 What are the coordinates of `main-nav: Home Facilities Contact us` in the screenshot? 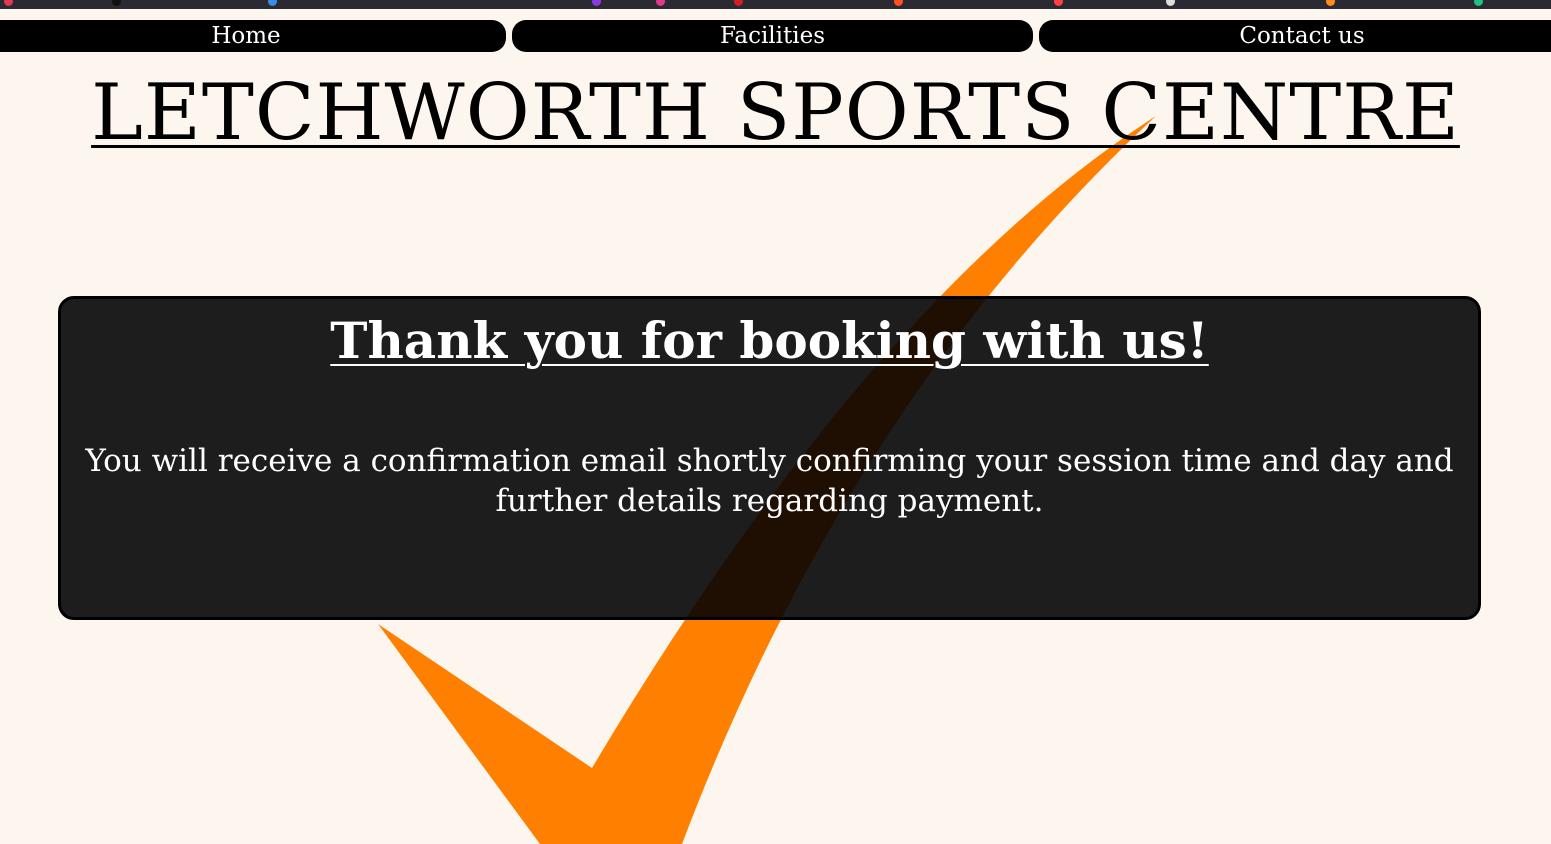 It's located at (775, 36).